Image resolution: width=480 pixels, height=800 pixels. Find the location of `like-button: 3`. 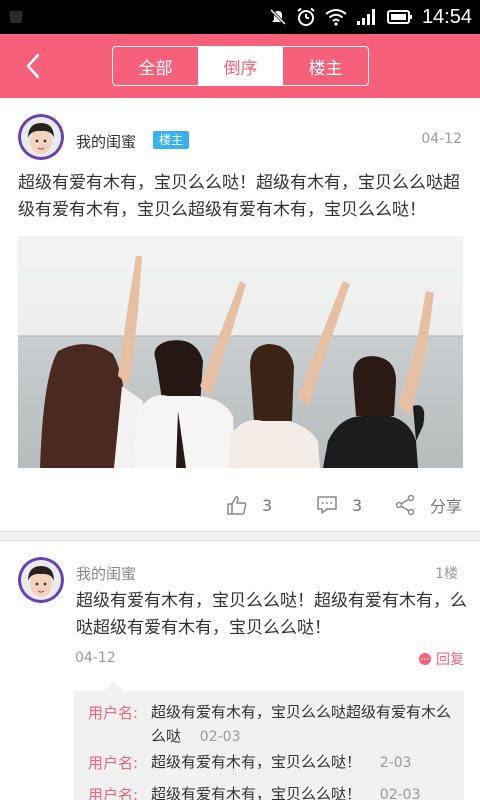

like-button: 3 is located at coordinates (249, 505).